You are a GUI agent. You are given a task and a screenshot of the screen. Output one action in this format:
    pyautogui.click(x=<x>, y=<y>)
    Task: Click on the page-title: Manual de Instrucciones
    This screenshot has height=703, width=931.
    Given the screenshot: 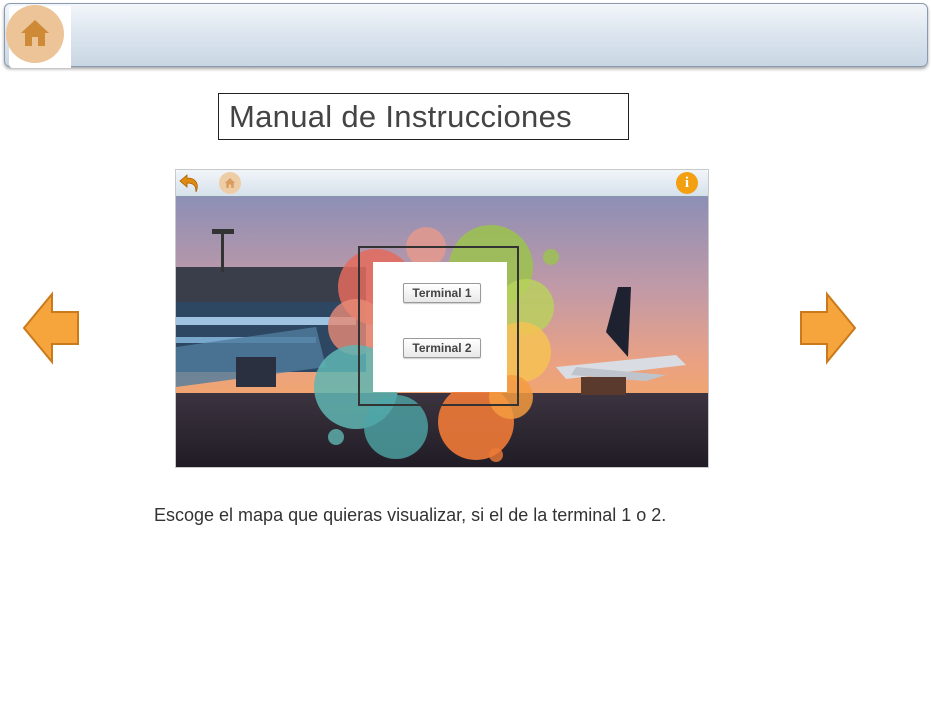 What is the action you would take?
    pyautogui.click(x=423, y=116)
    